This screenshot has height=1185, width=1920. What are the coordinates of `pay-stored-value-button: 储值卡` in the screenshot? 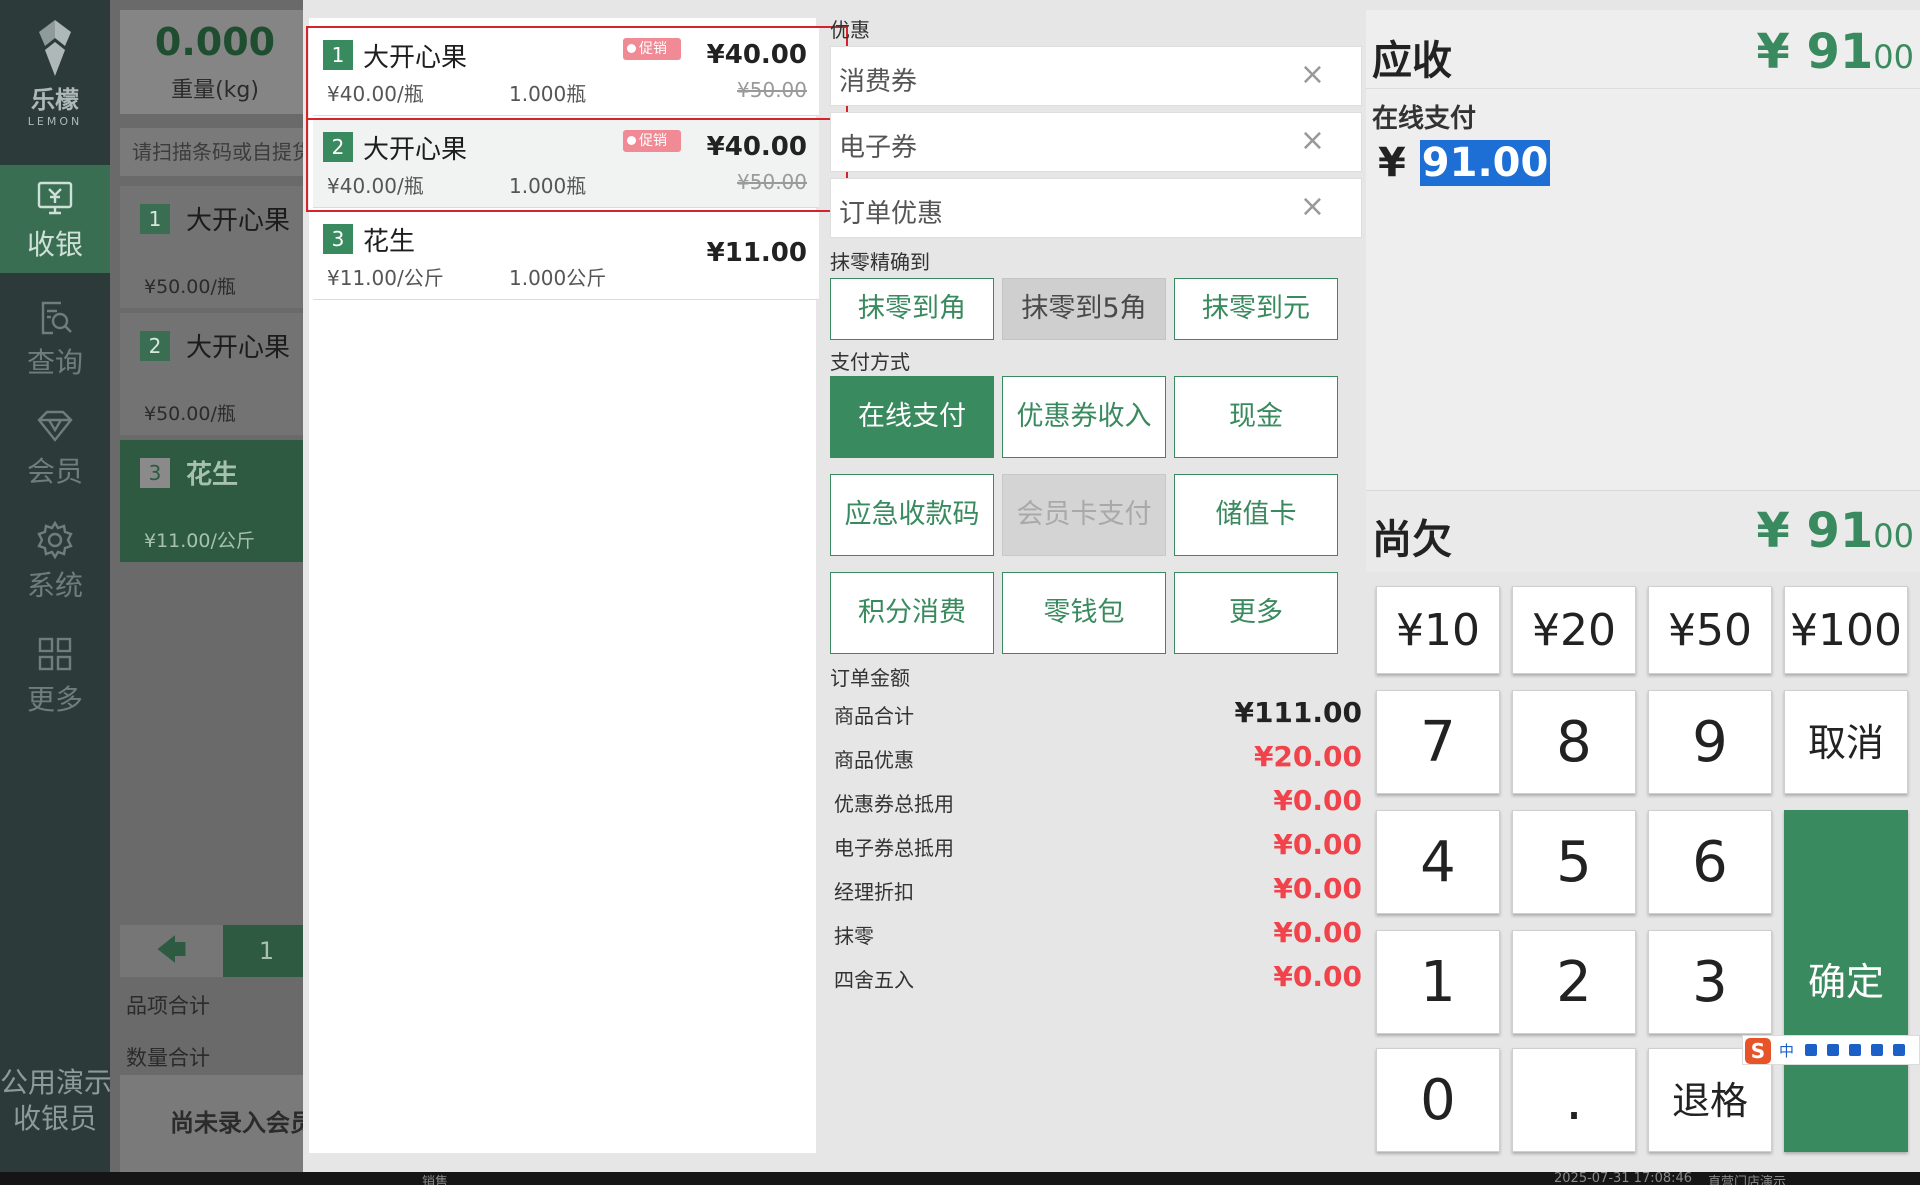 It's located at (1256, 515).